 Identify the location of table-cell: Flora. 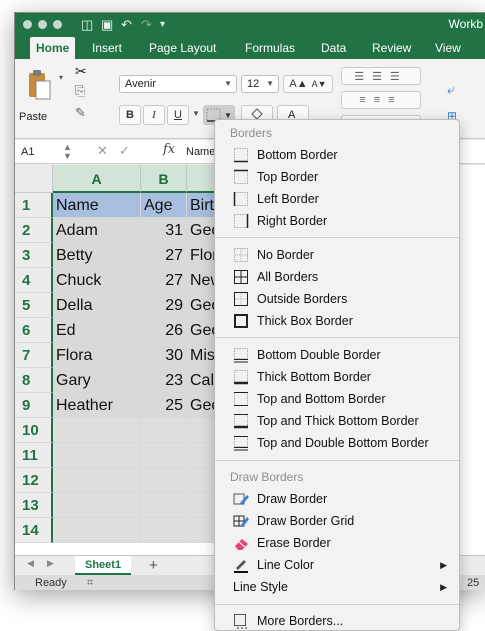
(97, 355).